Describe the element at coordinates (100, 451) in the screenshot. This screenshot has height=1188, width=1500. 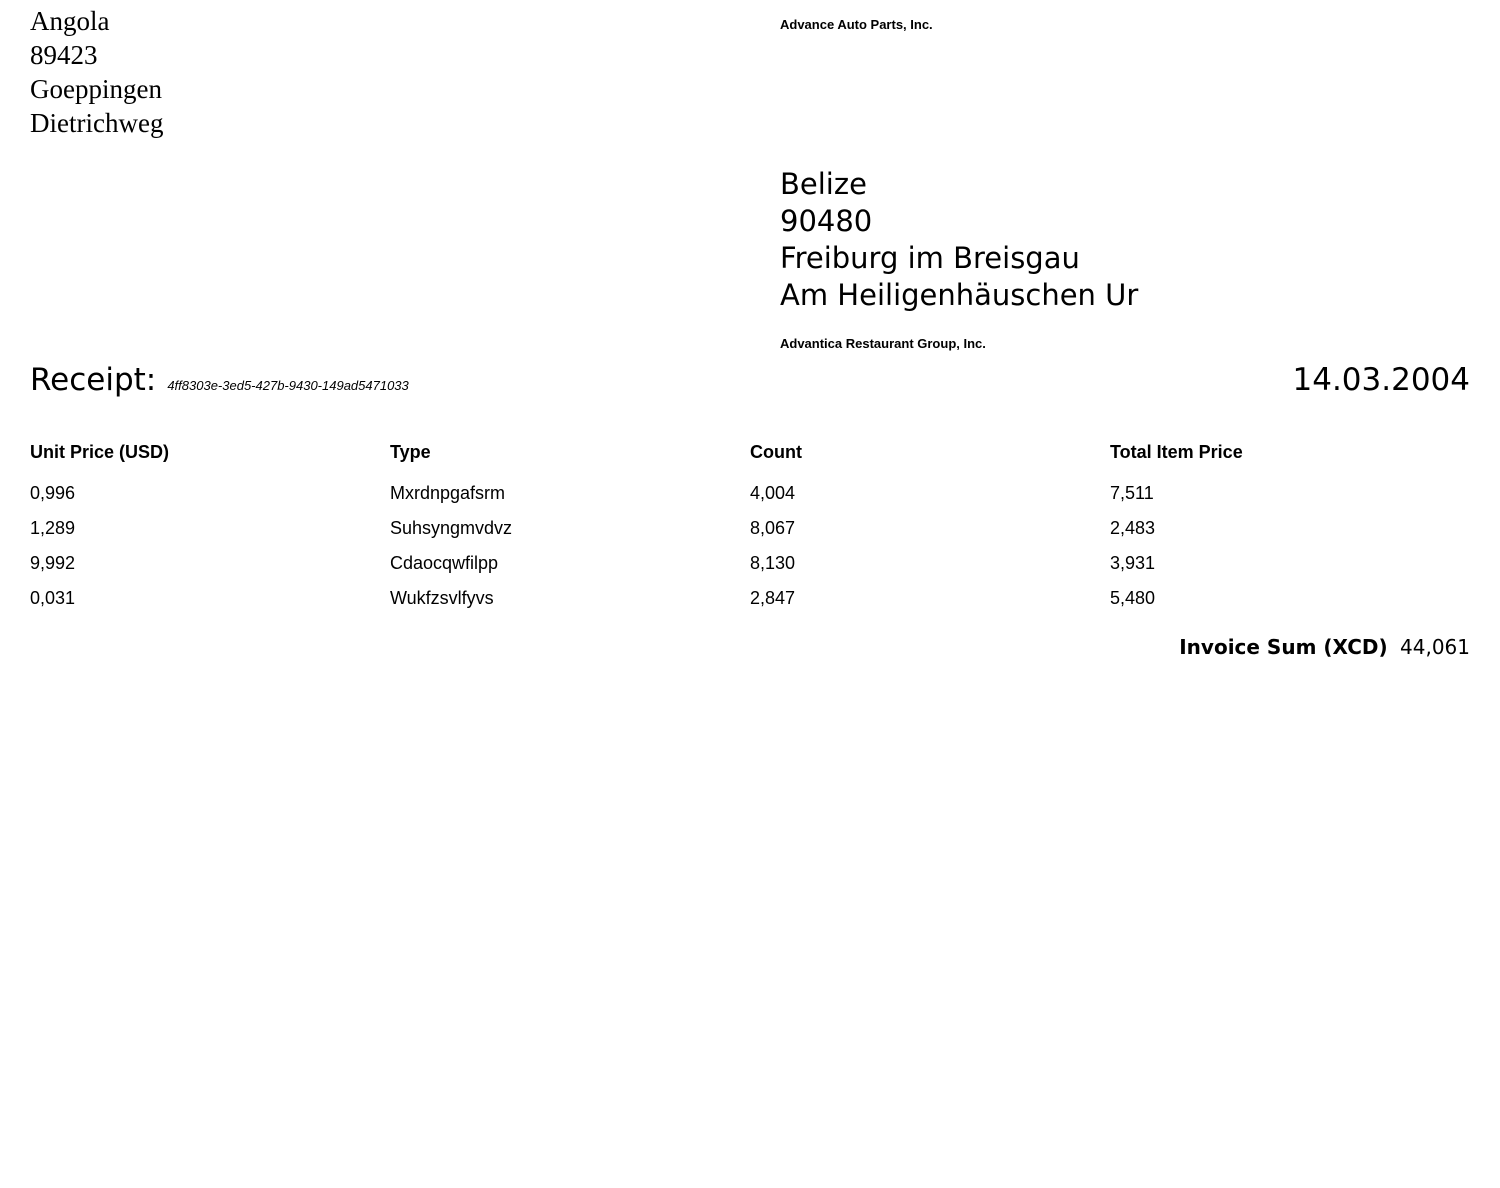
I see `header-unit-price: Unit Price (USD)` at that location.